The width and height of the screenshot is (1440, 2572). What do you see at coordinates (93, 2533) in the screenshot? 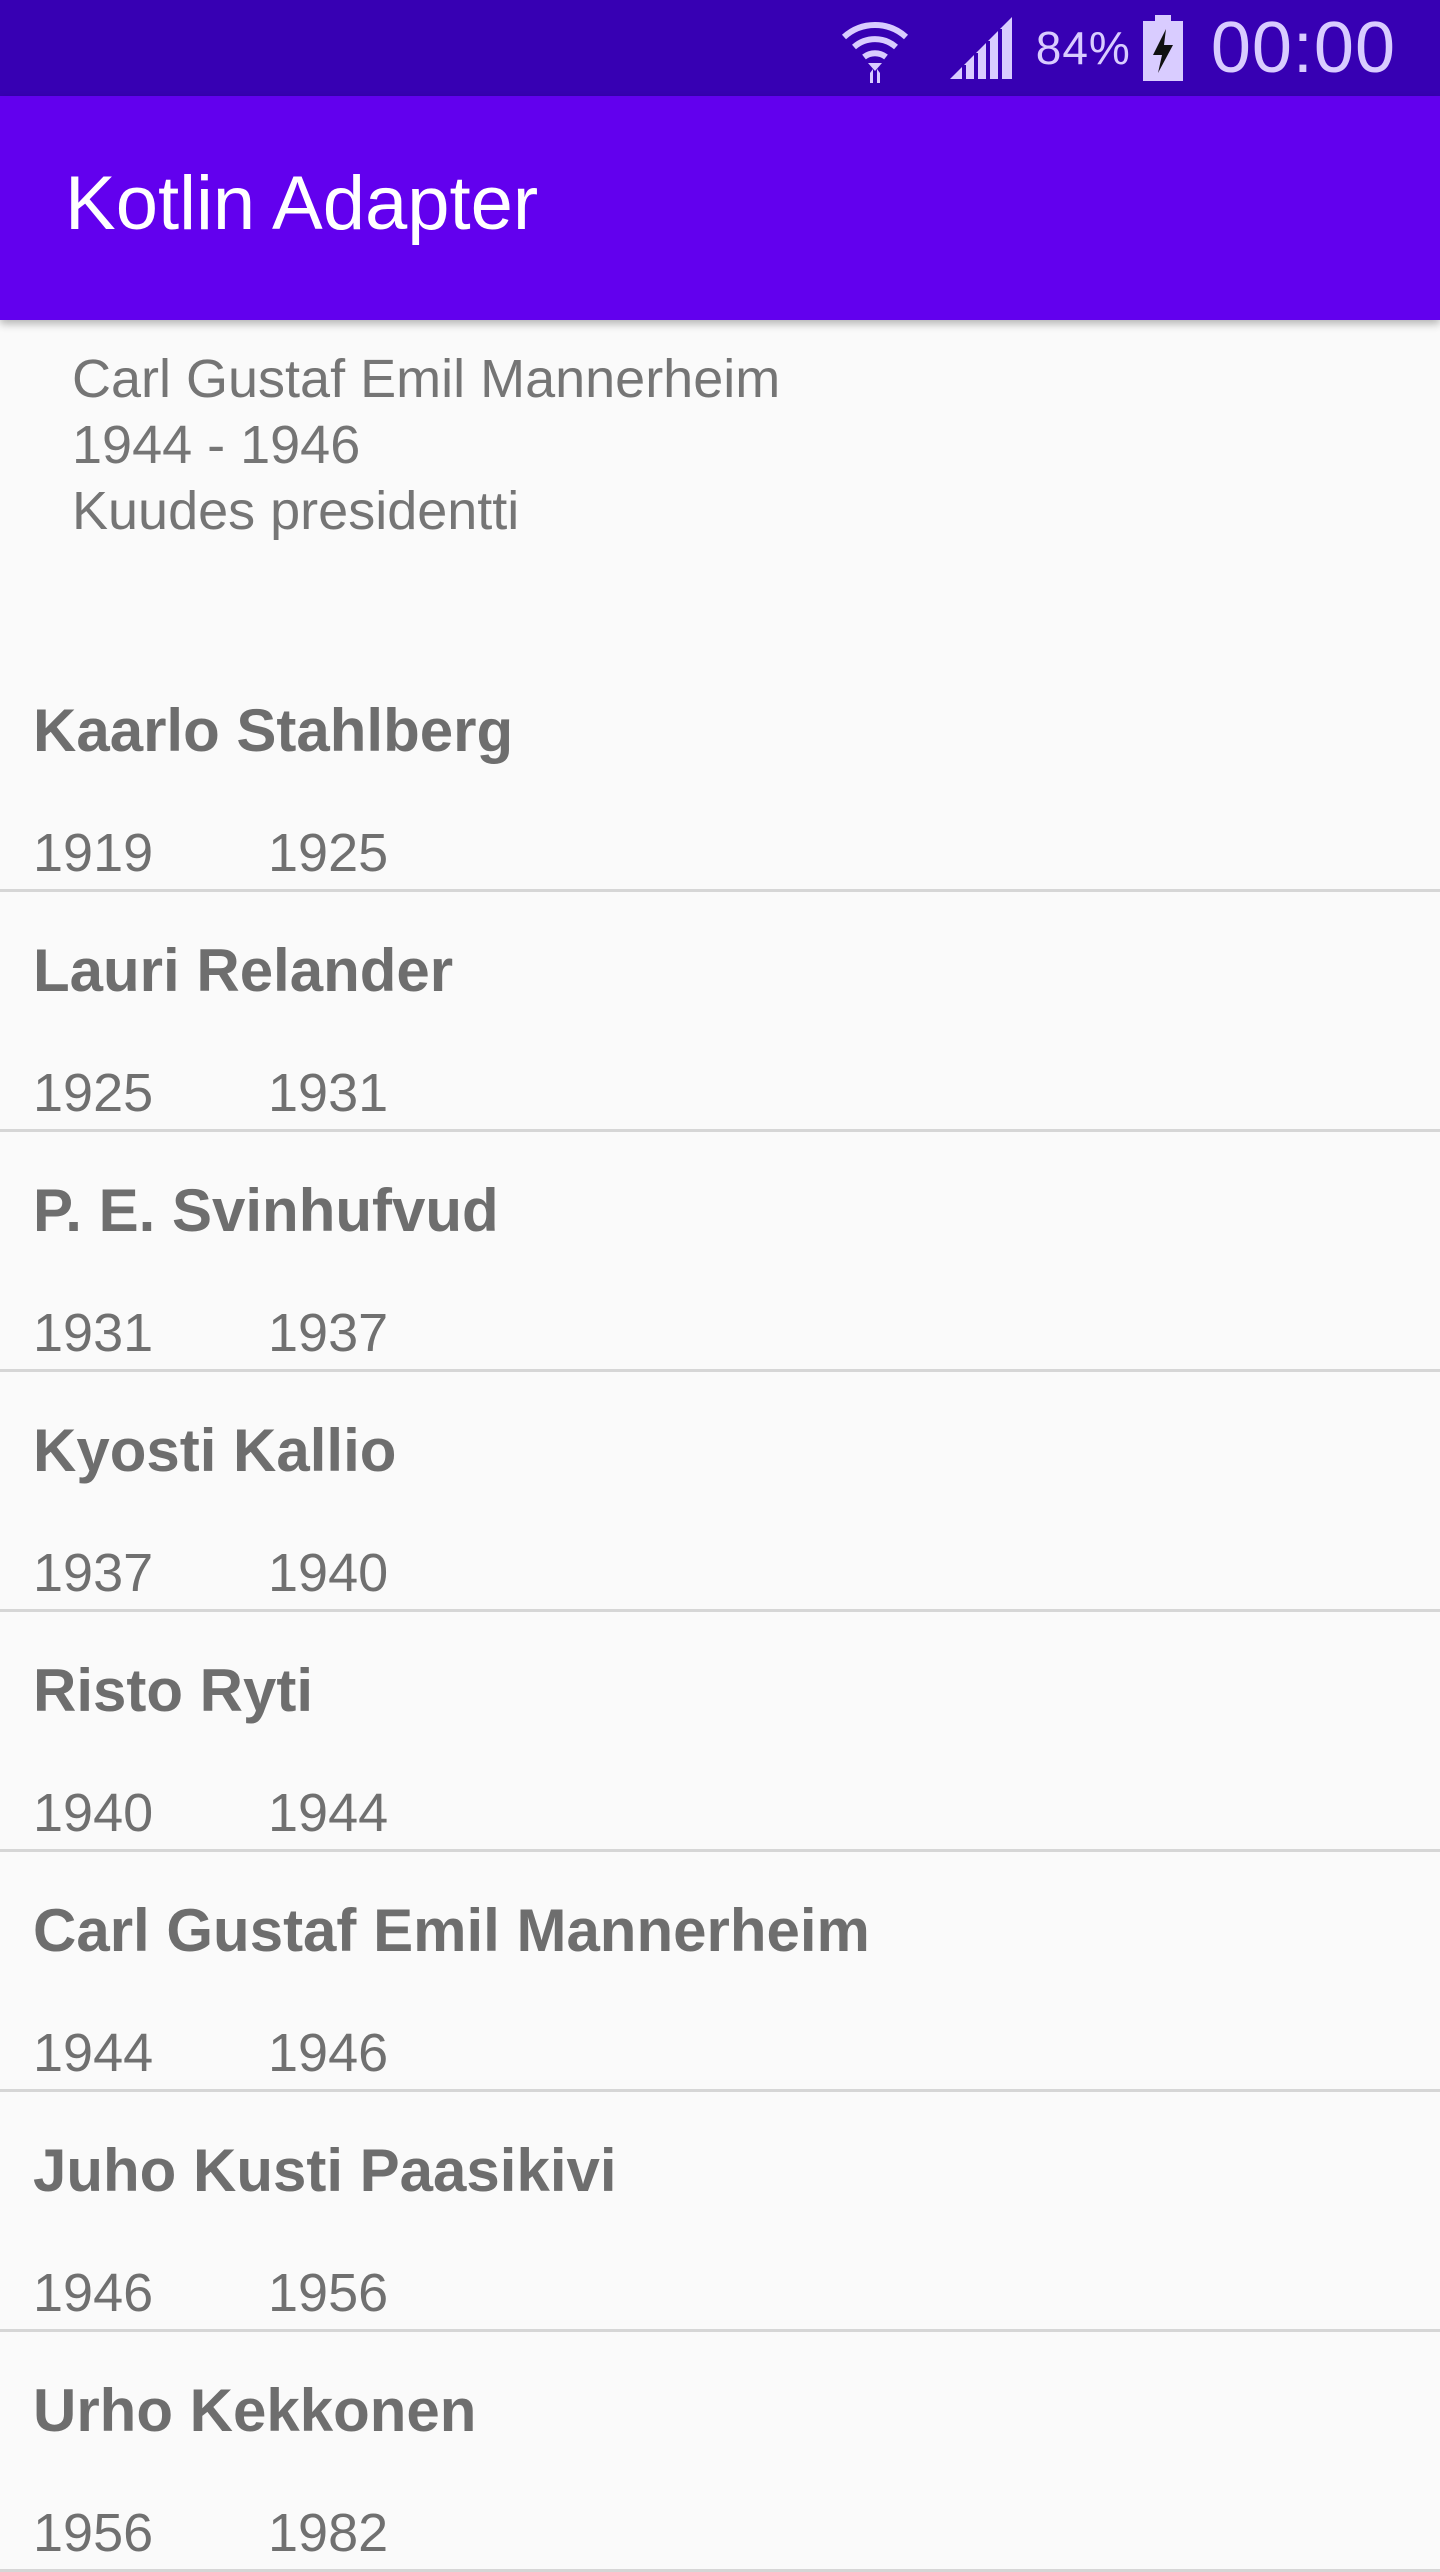
I see `term-start: 1956` at bounding box center [93, 2533].